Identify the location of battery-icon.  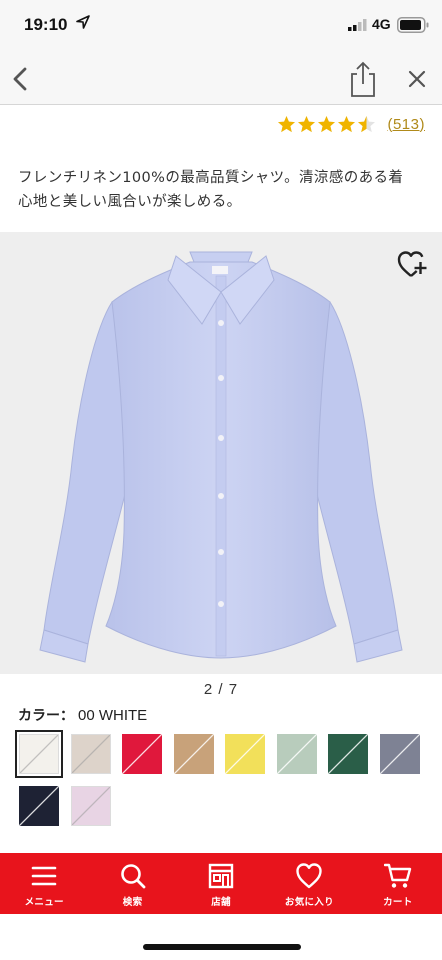
(413, 25).